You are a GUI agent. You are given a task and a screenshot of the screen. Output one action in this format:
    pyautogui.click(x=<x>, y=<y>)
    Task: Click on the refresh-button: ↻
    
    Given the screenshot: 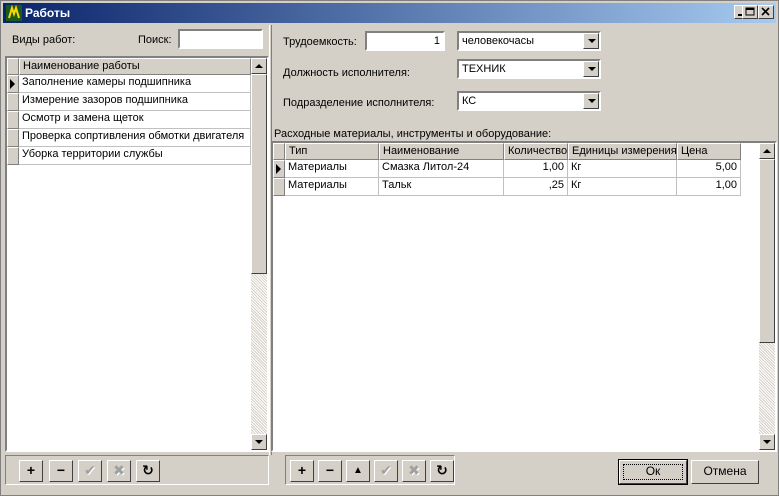 What is the action you would take?
    pyautogui.click(x=148, y=471)
    